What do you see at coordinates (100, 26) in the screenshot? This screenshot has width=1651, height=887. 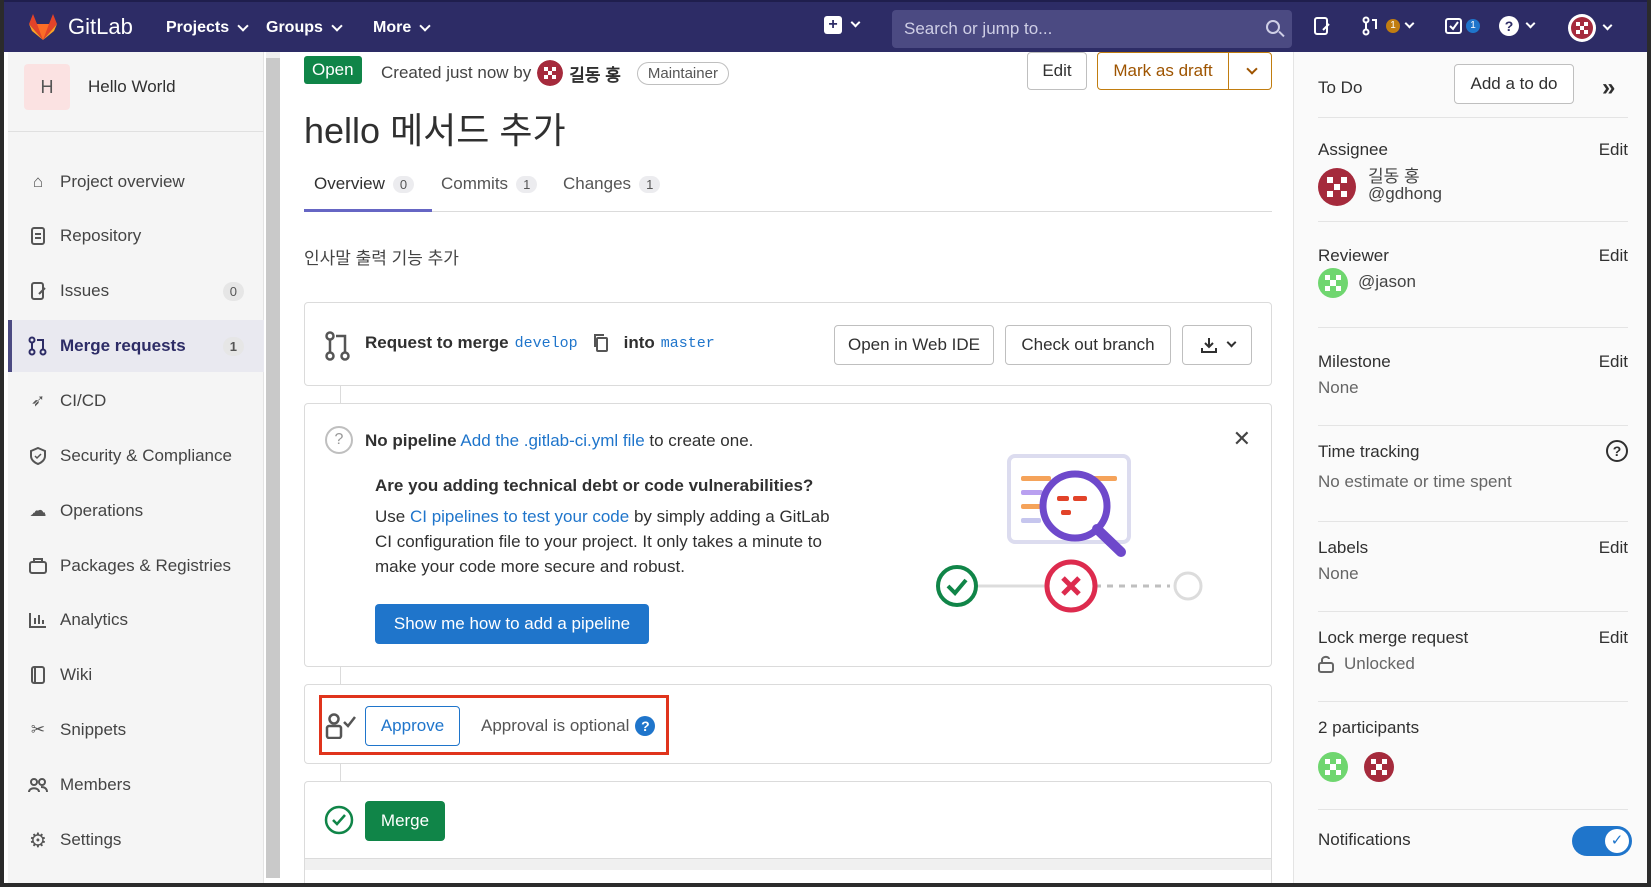 I see `brand-name: GitLab` at bounding box center [100, 26].